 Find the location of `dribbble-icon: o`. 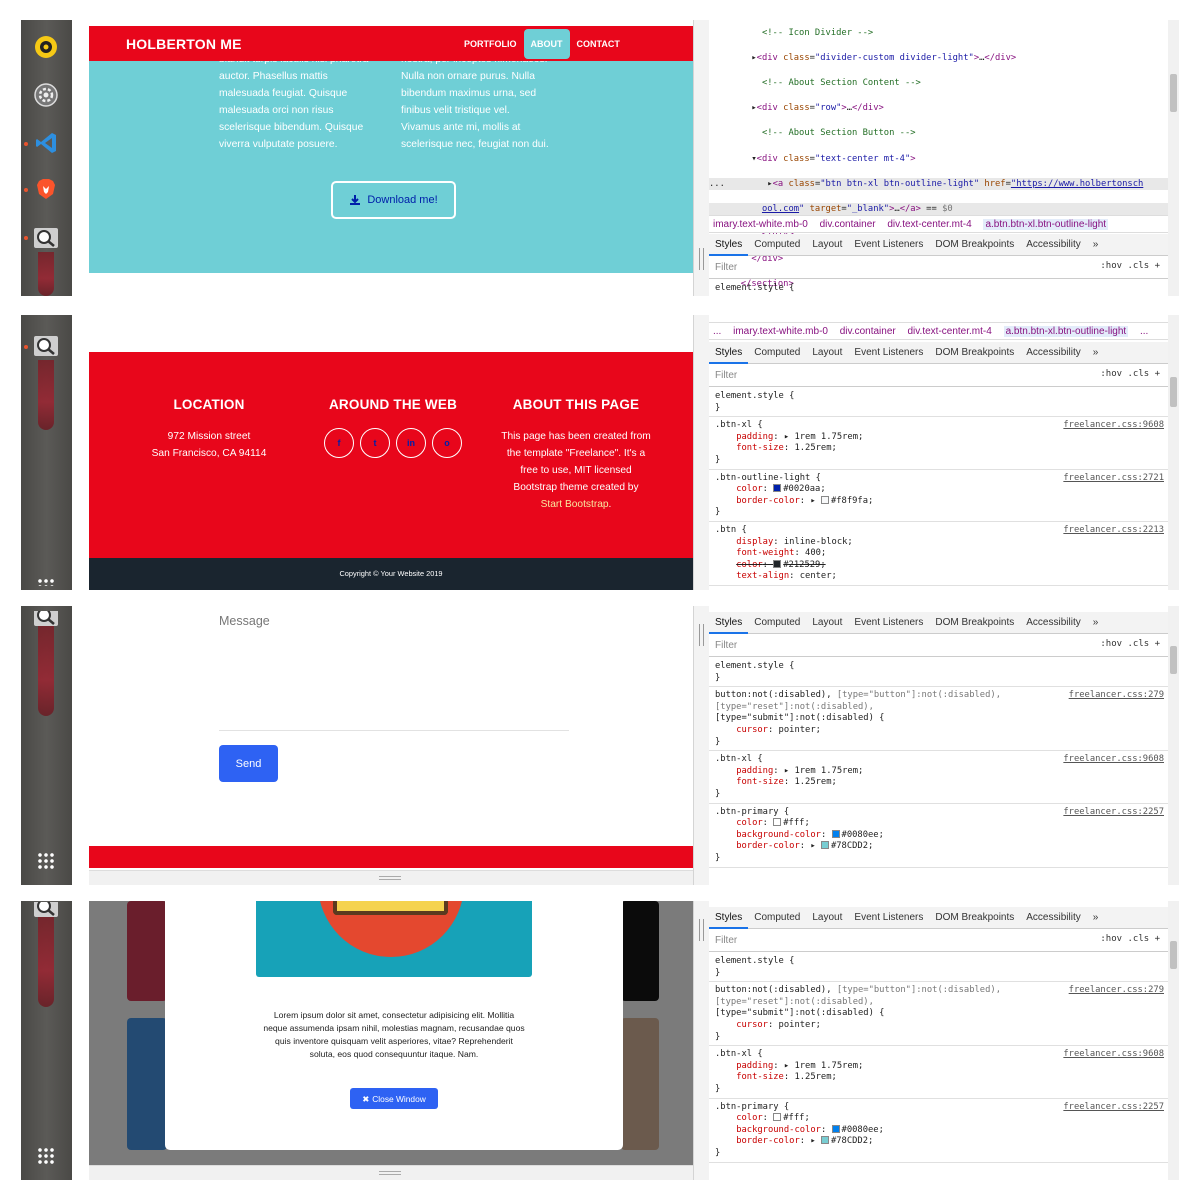

dribbble-icon: o is located at coordinates (447, 443).